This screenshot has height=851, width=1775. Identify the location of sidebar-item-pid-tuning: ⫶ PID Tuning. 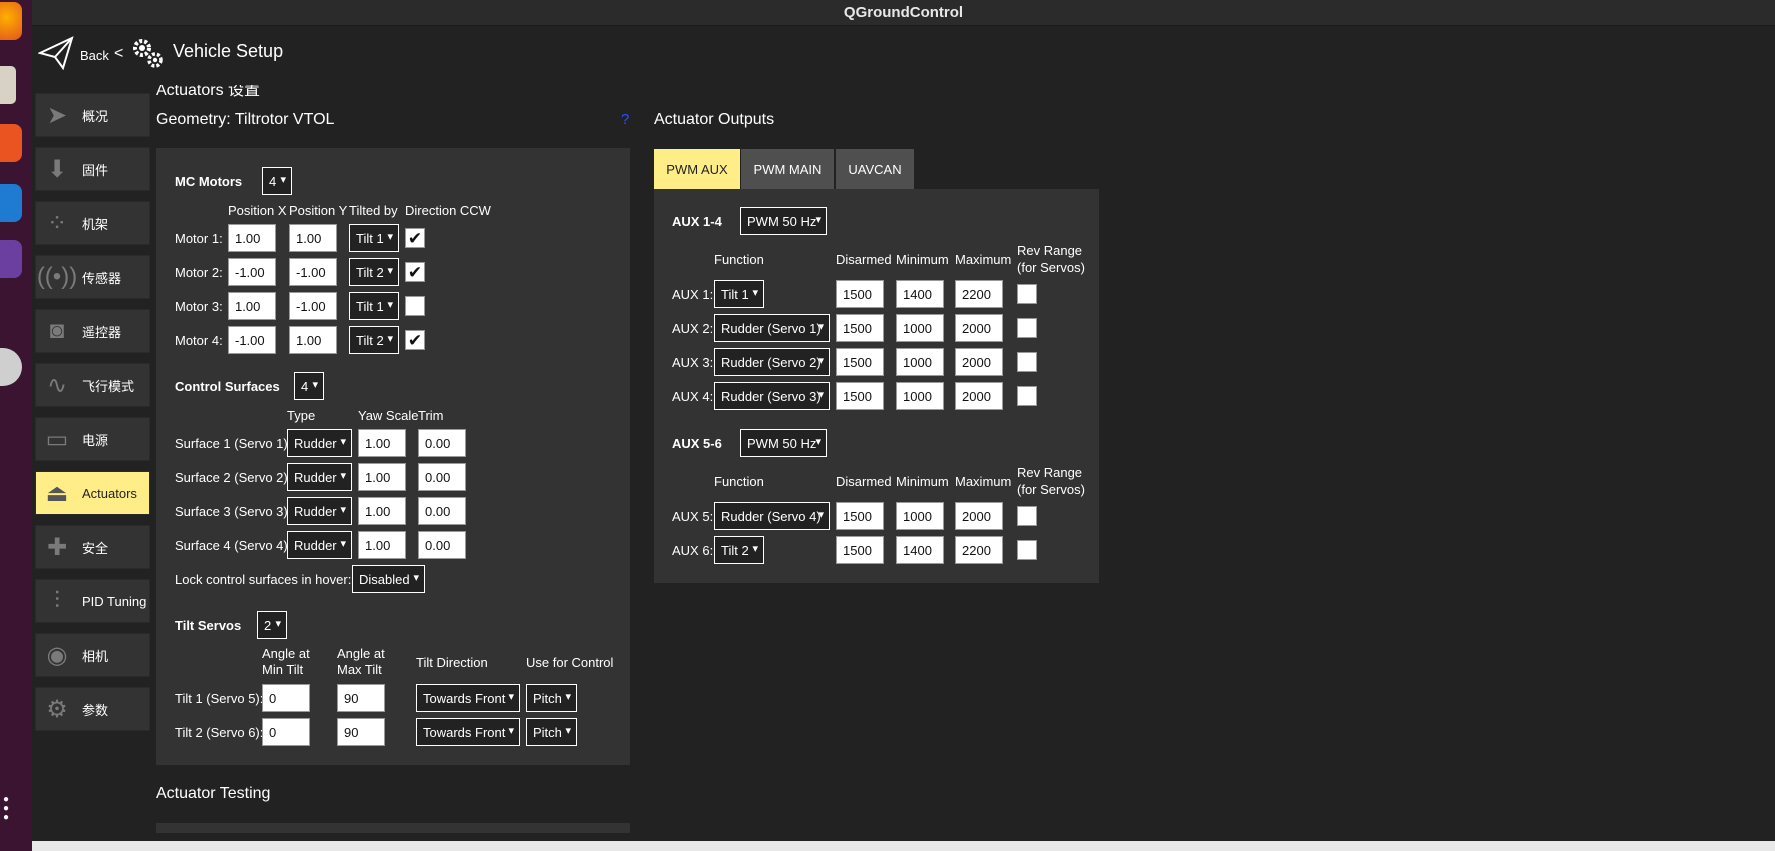
(92, 601).